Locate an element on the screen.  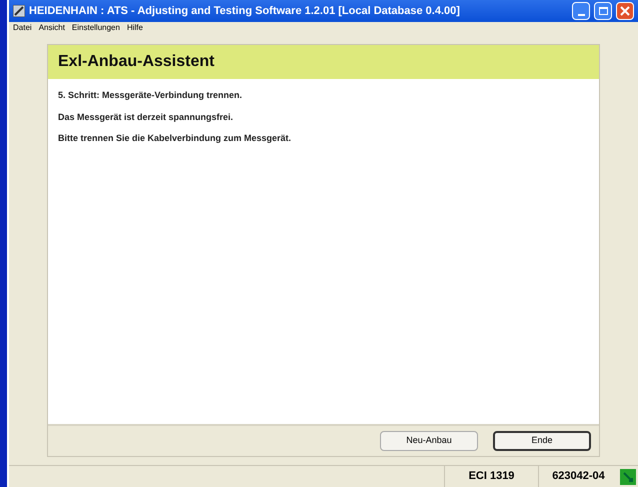
wizard-title: Exl-Anbau-Assistent is located at coordinates (136, 62).